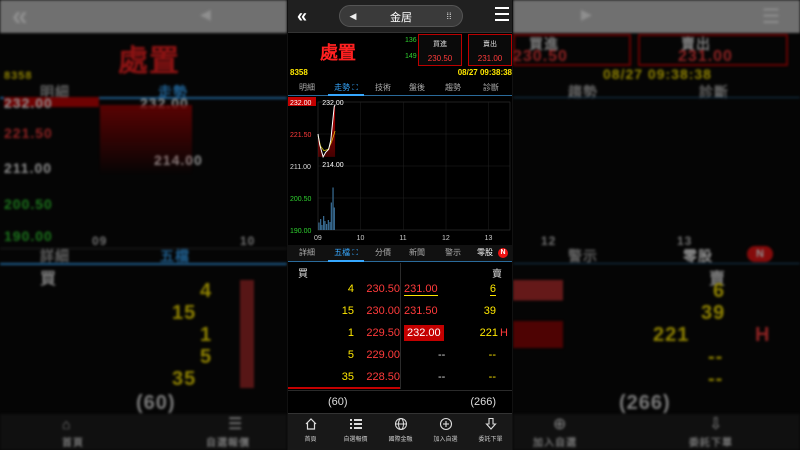 This screenshot has width=800, height=450. I want to click on tab-more: 詳細, so click(307, 252).